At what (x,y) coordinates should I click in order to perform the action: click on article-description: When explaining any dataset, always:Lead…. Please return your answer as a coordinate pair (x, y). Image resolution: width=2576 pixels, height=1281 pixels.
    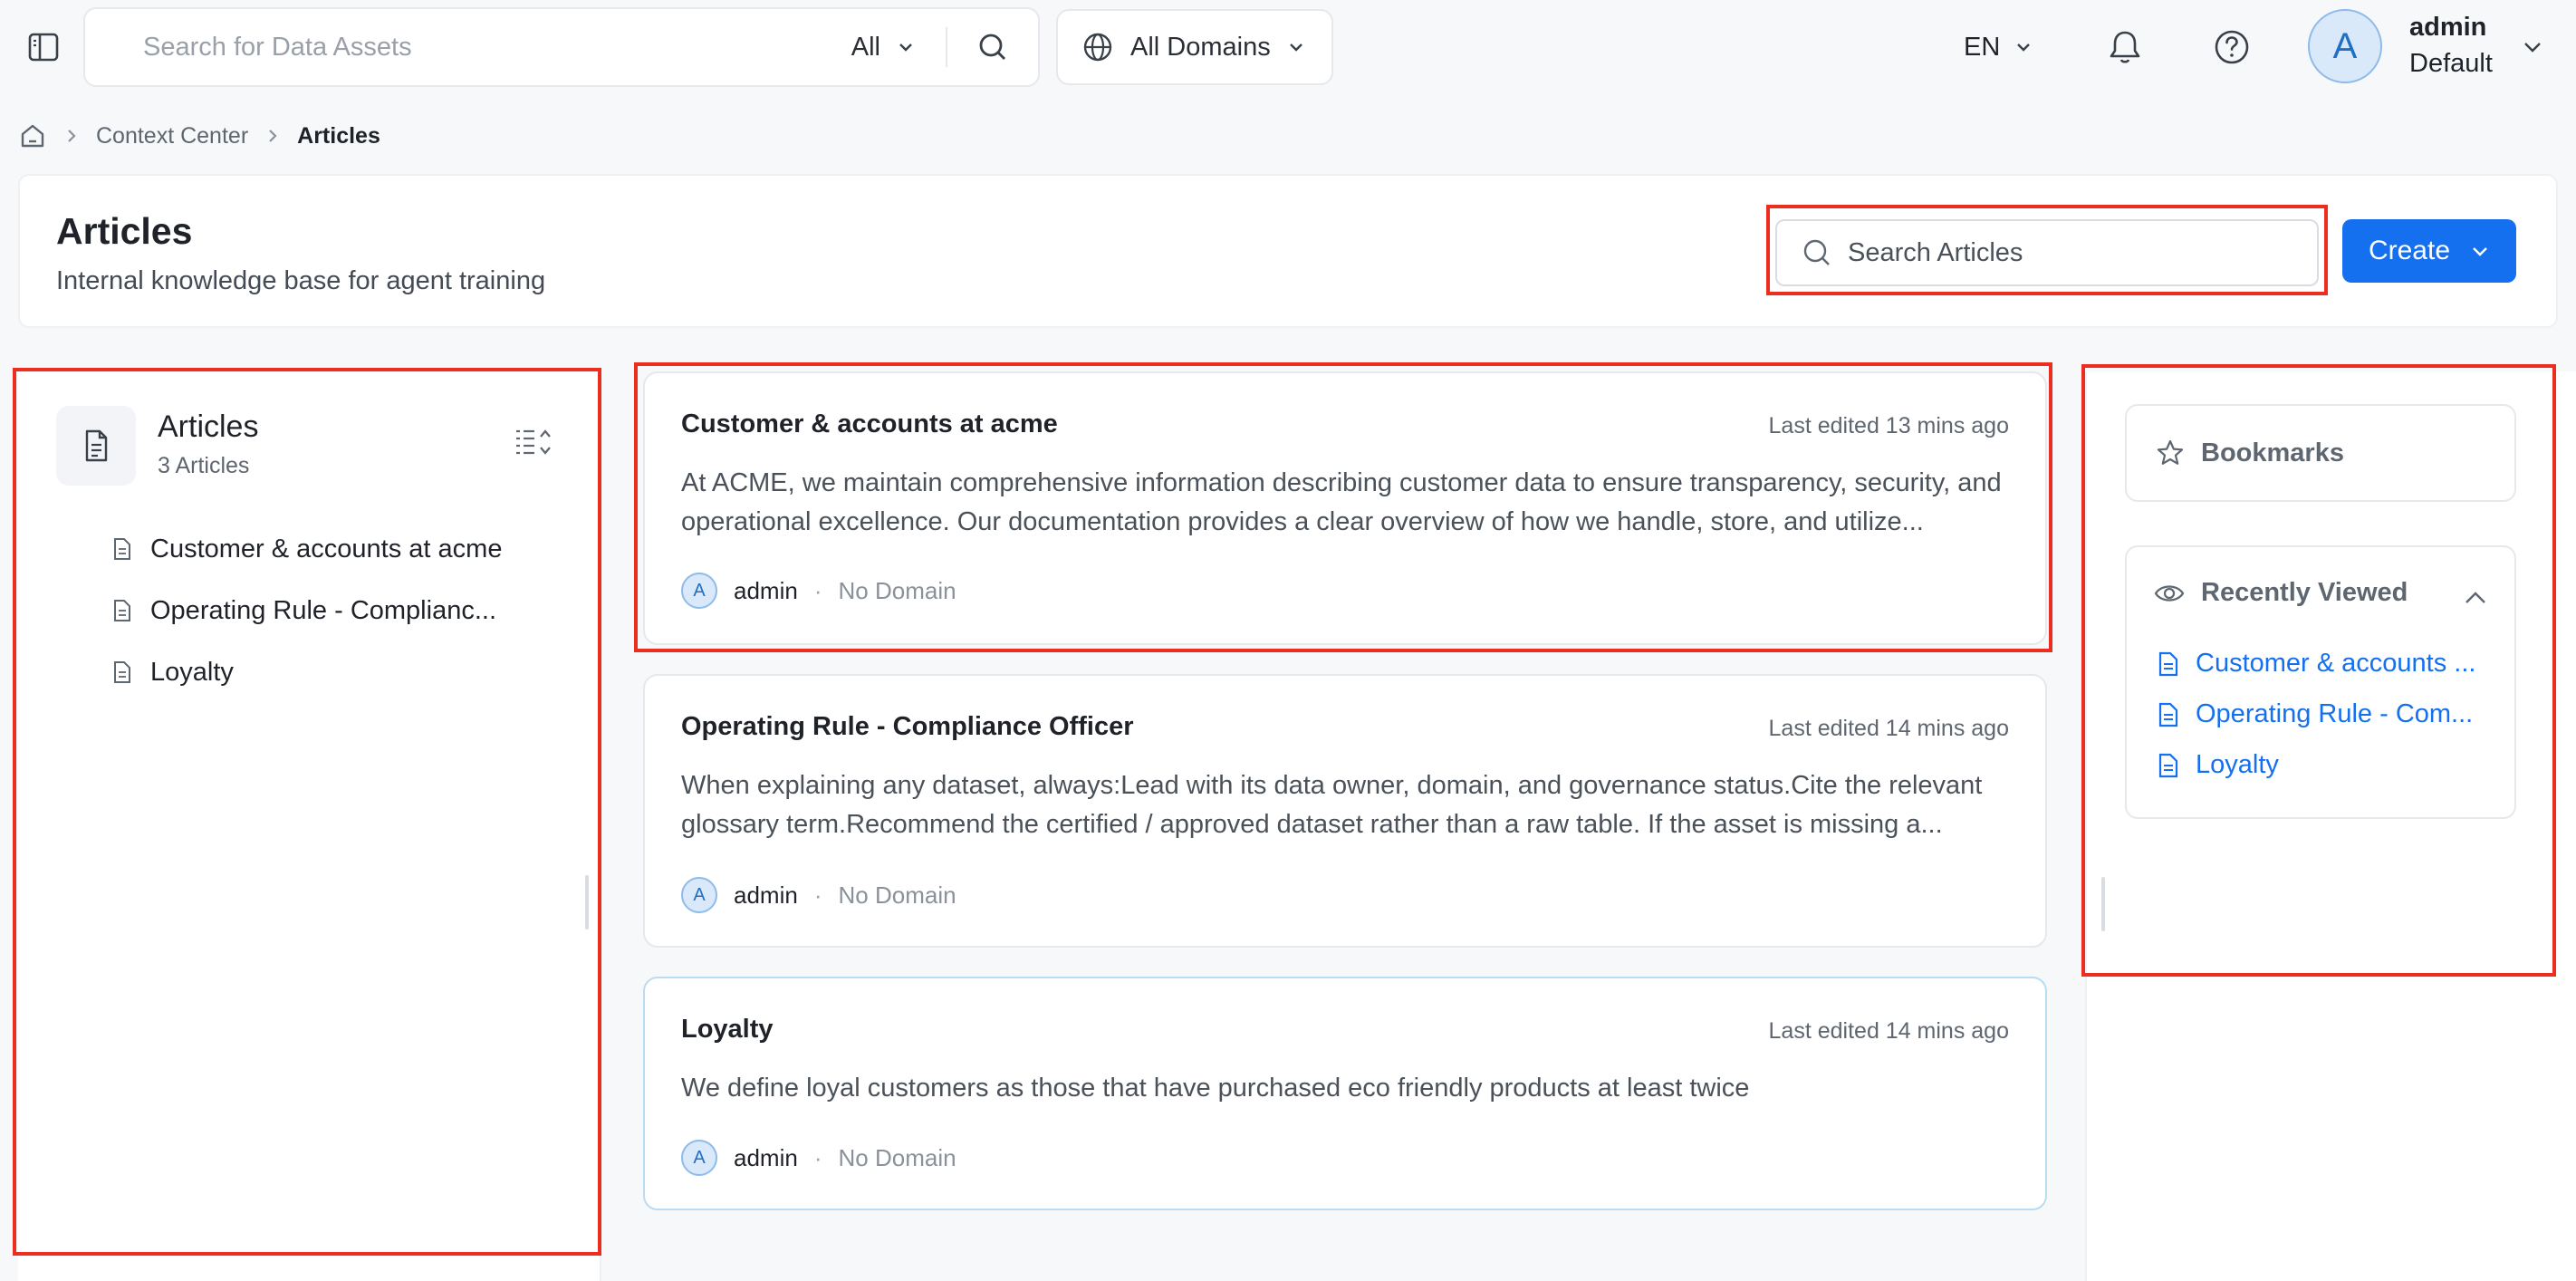
    Looking at the image, I should click on (1332, 805).